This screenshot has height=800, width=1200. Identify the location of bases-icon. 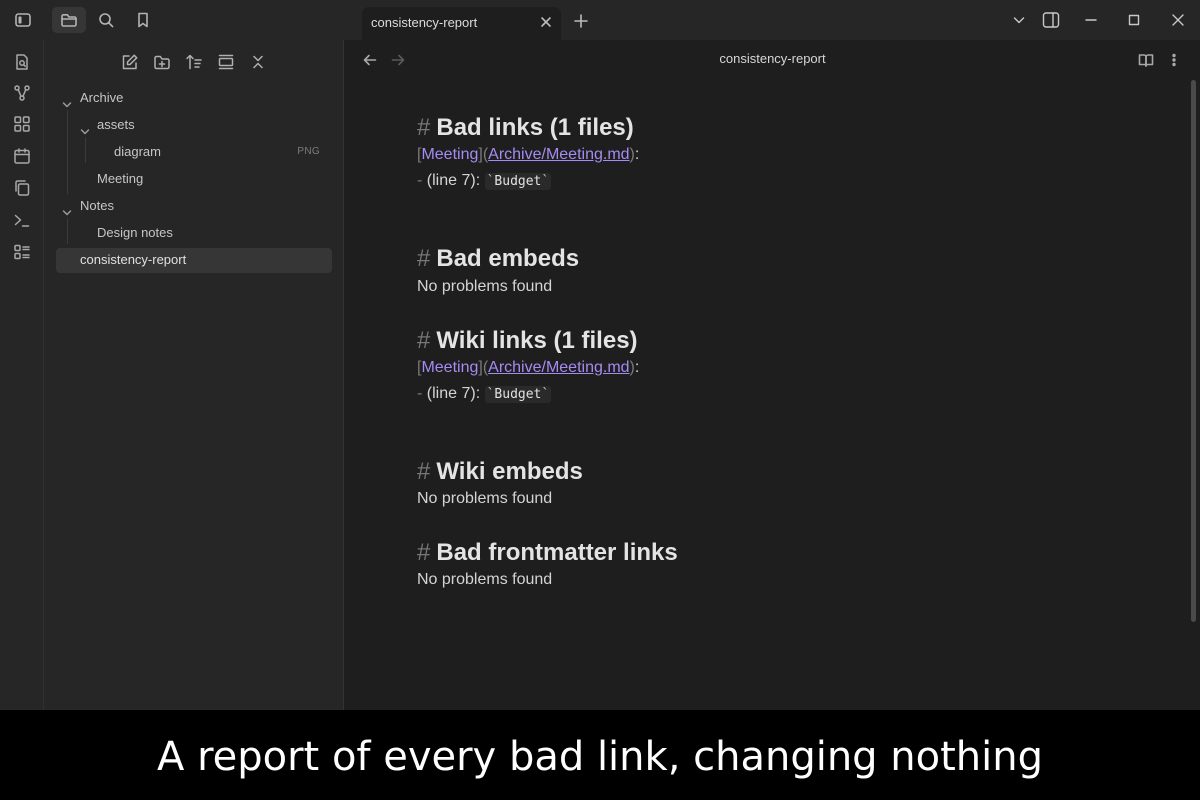
(22, 252).